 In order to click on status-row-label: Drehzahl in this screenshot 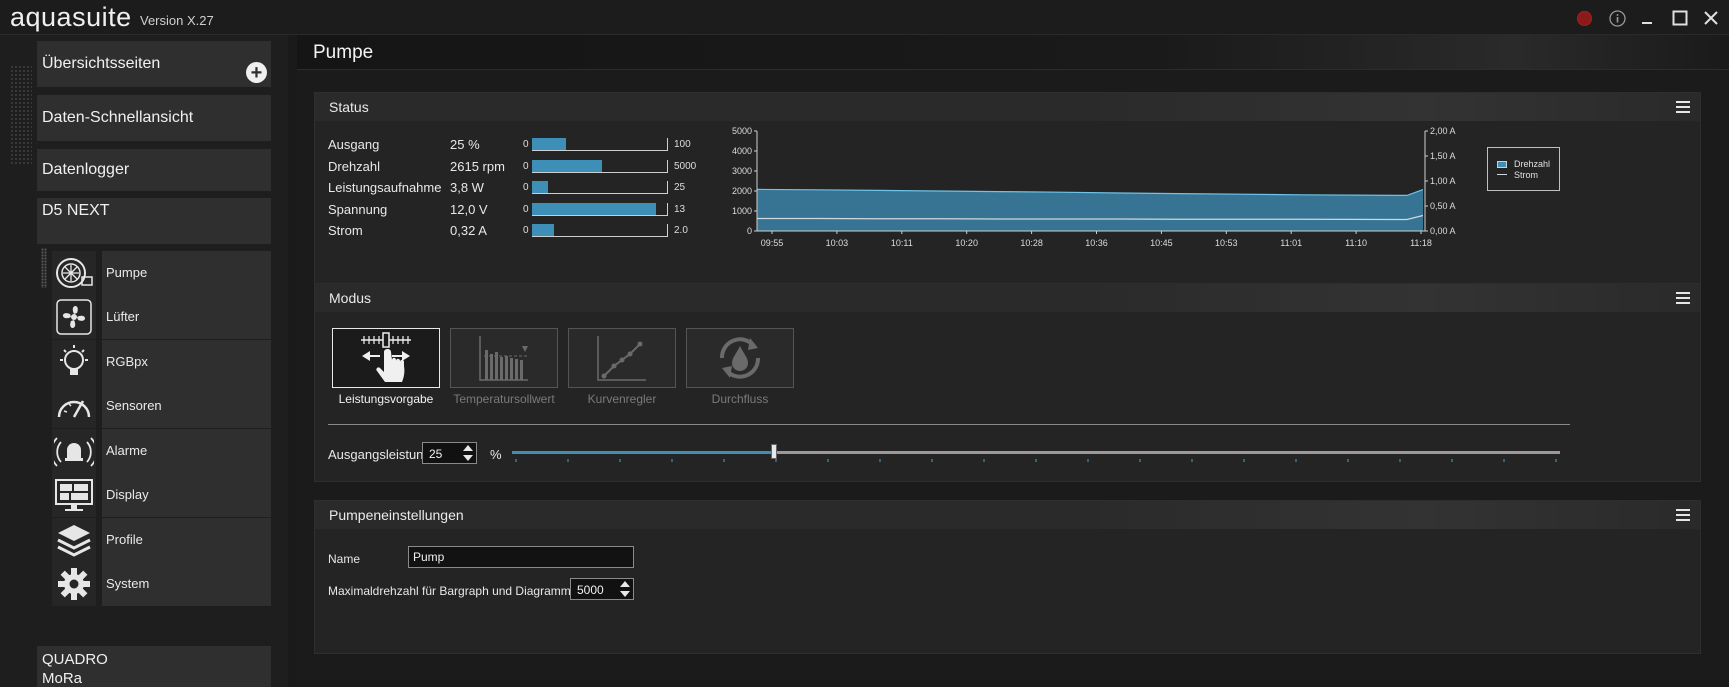, I will do `click(354, 166)`.